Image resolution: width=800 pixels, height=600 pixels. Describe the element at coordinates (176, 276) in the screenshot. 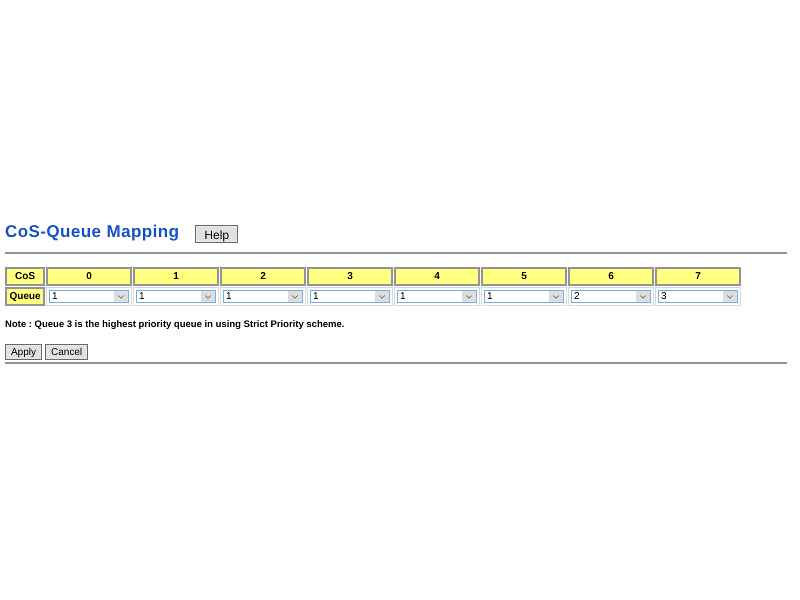

I see `column-header: 1` at that location.